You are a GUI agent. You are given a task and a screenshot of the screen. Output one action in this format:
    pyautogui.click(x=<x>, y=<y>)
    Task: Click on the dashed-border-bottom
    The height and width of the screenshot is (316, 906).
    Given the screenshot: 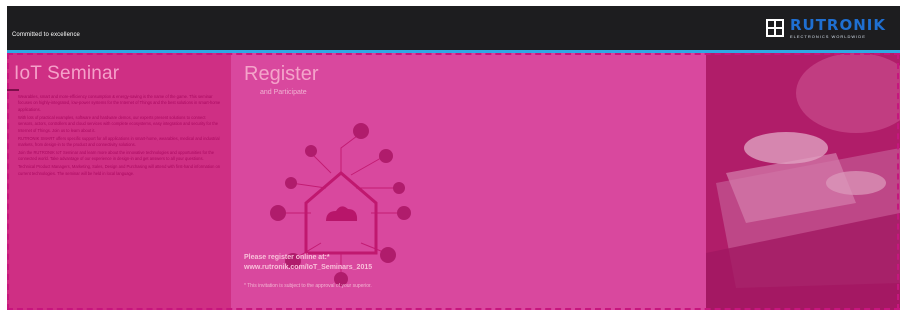 What is the action you would take?
    pyautogui.click(x=453, y=309)
    